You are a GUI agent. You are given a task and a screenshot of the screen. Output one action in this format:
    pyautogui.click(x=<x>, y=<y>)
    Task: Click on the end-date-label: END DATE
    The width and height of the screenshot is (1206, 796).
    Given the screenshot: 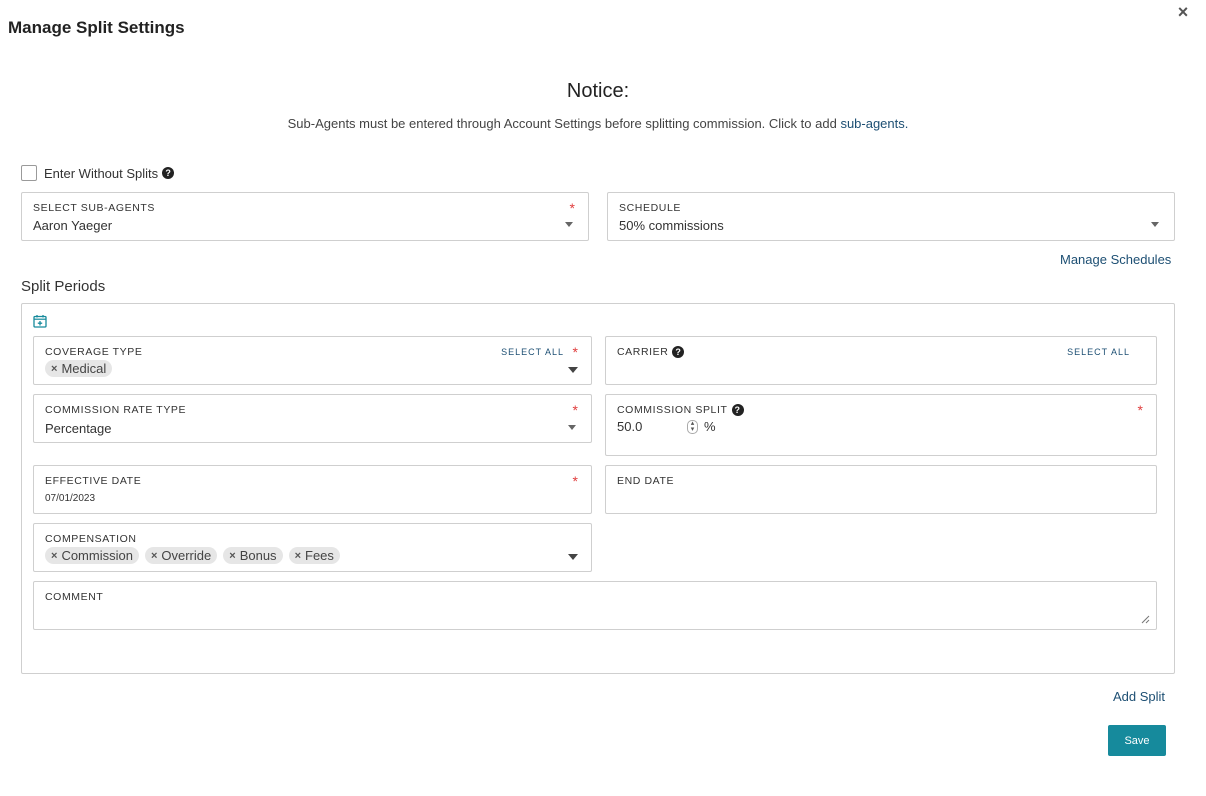 What is the action you would take?
    pyautogui.click(x=646, y=481)
    